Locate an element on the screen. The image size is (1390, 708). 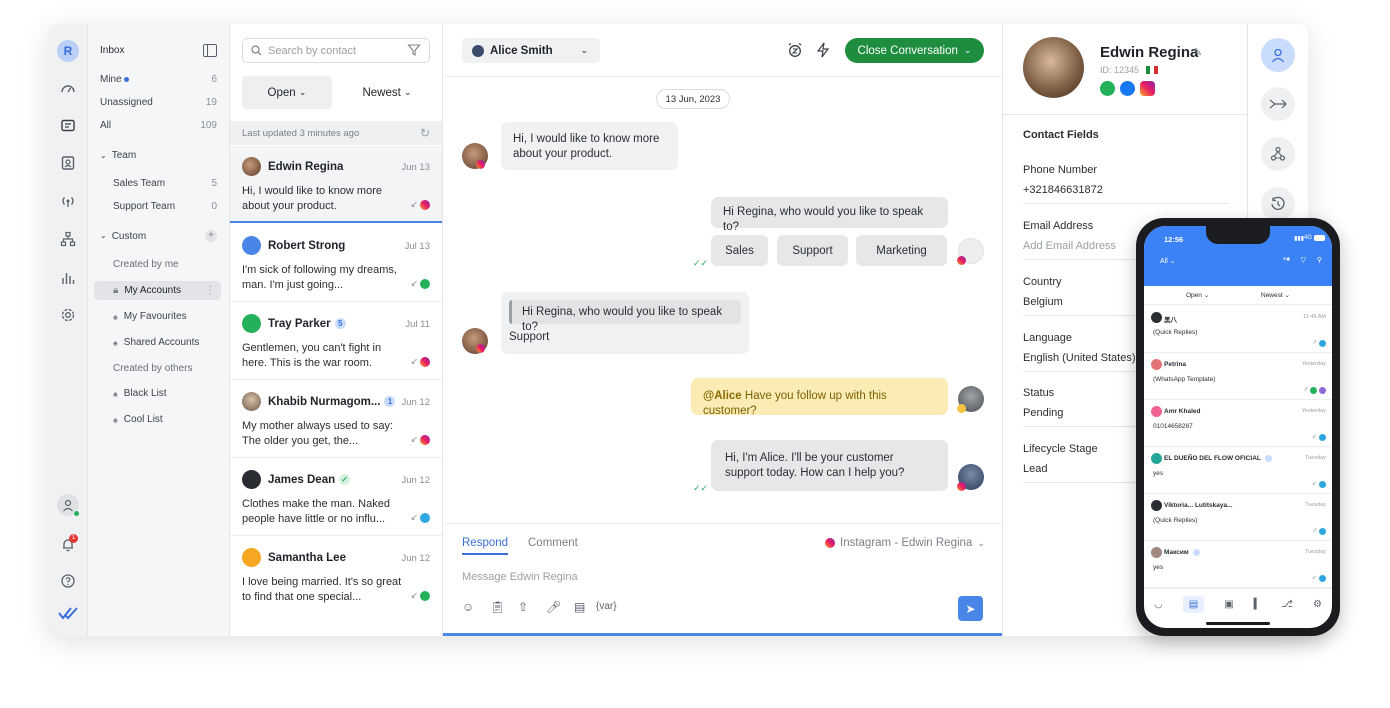
quick-reply-marketing: Marketing is located at coordinates (901, 250).